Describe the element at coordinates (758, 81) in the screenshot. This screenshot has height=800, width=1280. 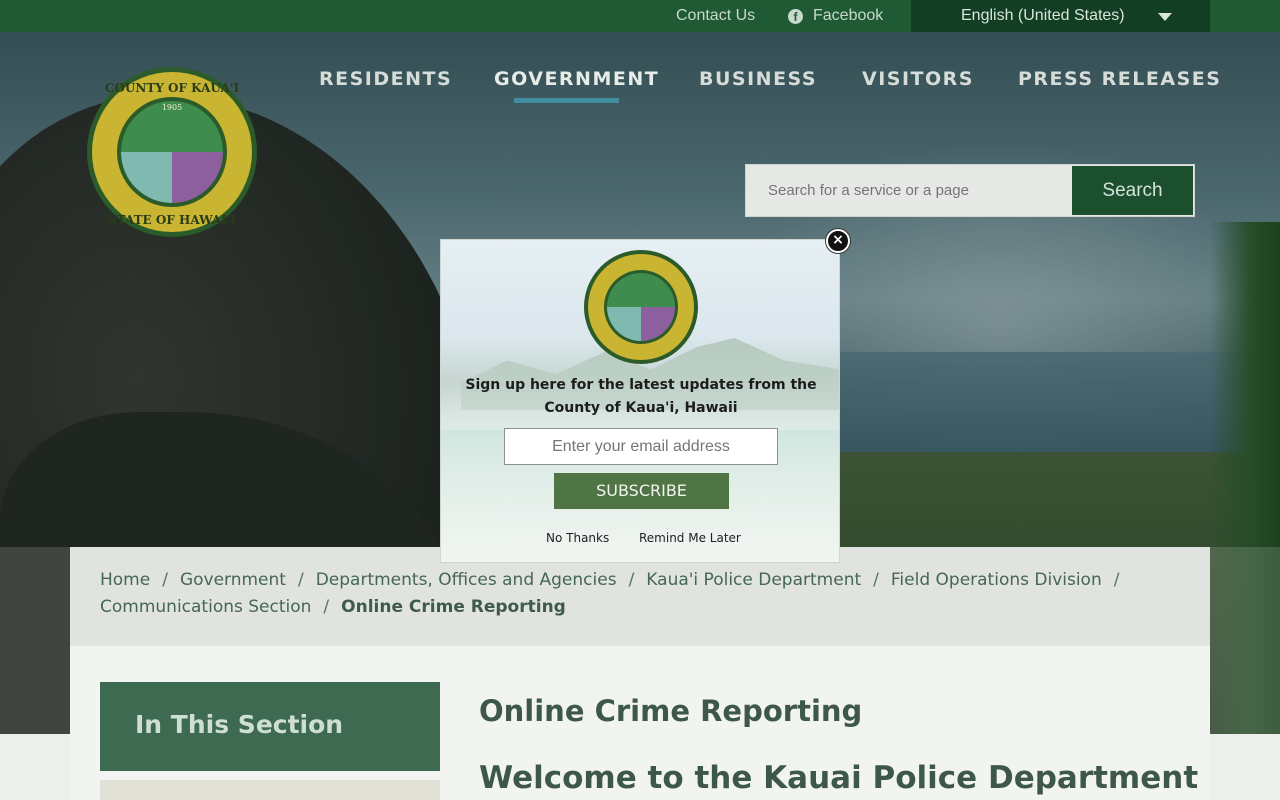
I see `nav-business: BUSINESS` at that location.